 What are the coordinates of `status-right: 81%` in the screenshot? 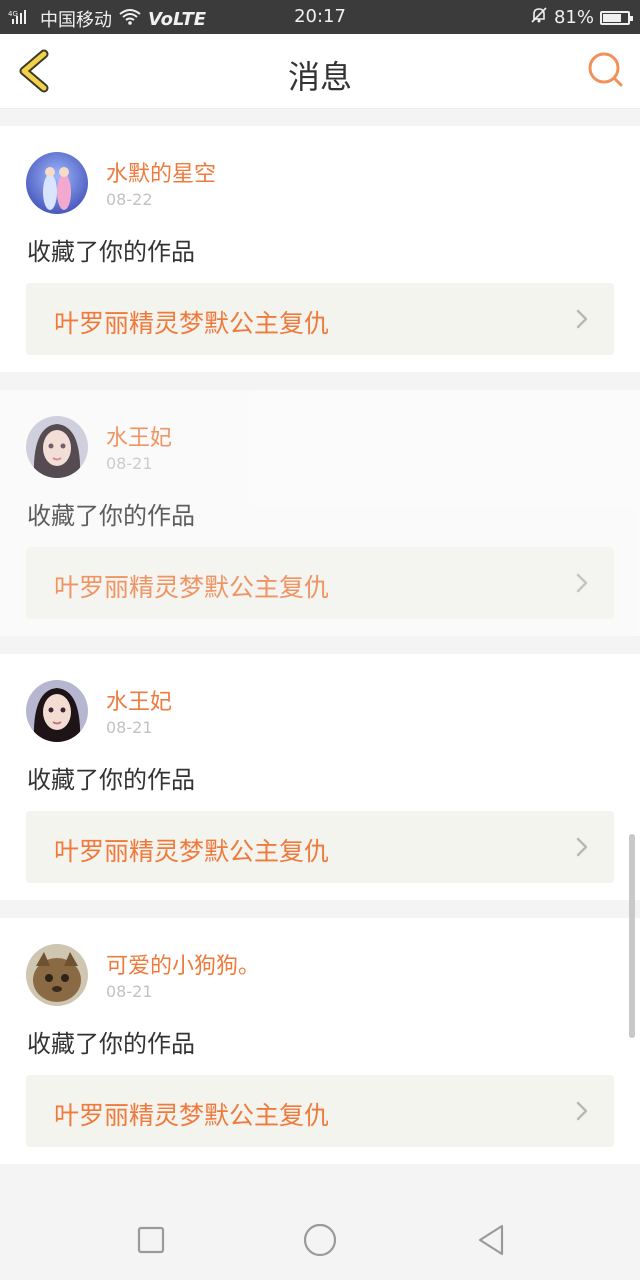 It's located at (581, 17).